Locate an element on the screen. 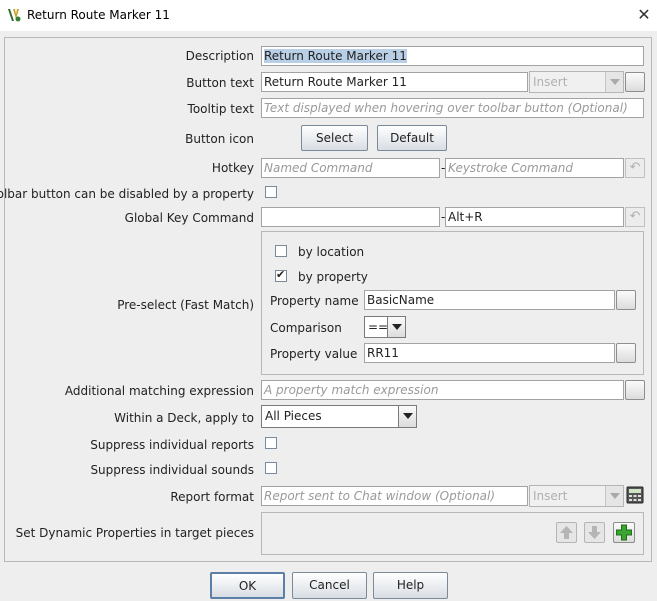 The width and height of the screenshot is (657, 601). add-property-button is located at coordinates (624, 532).